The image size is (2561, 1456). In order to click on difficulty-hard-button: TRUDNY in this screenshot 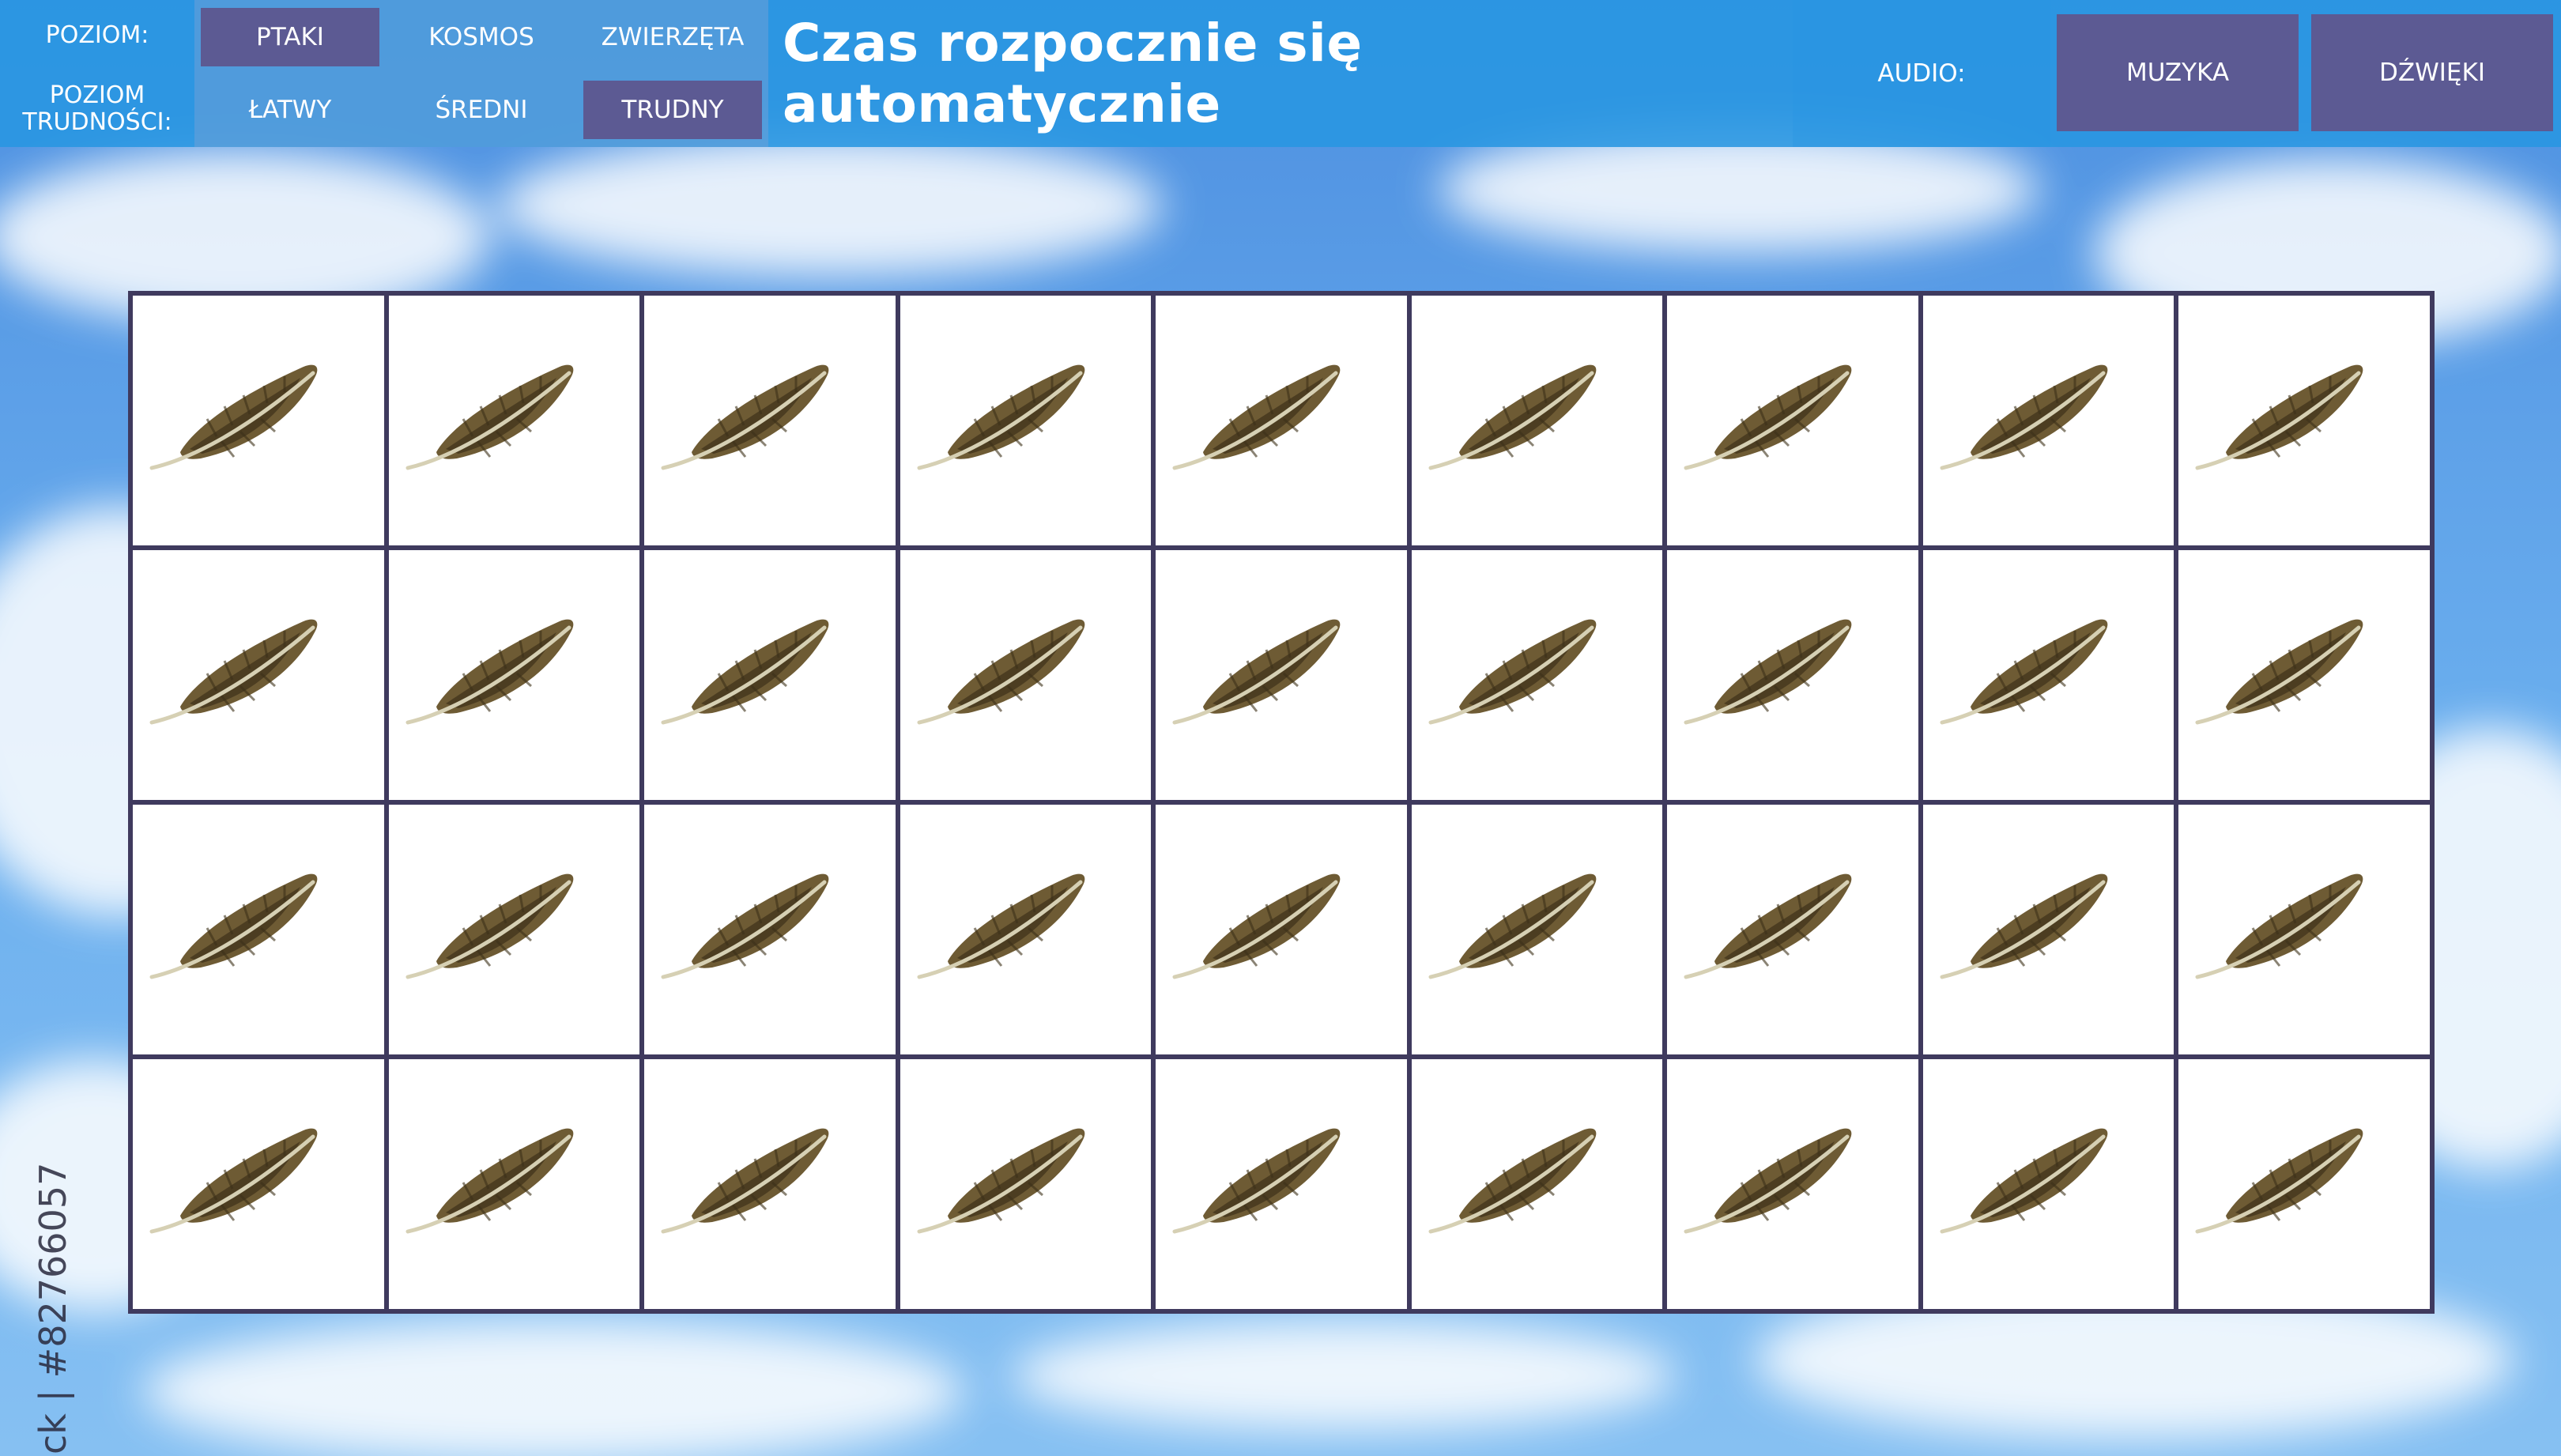, I will do `click(672, 110)`.